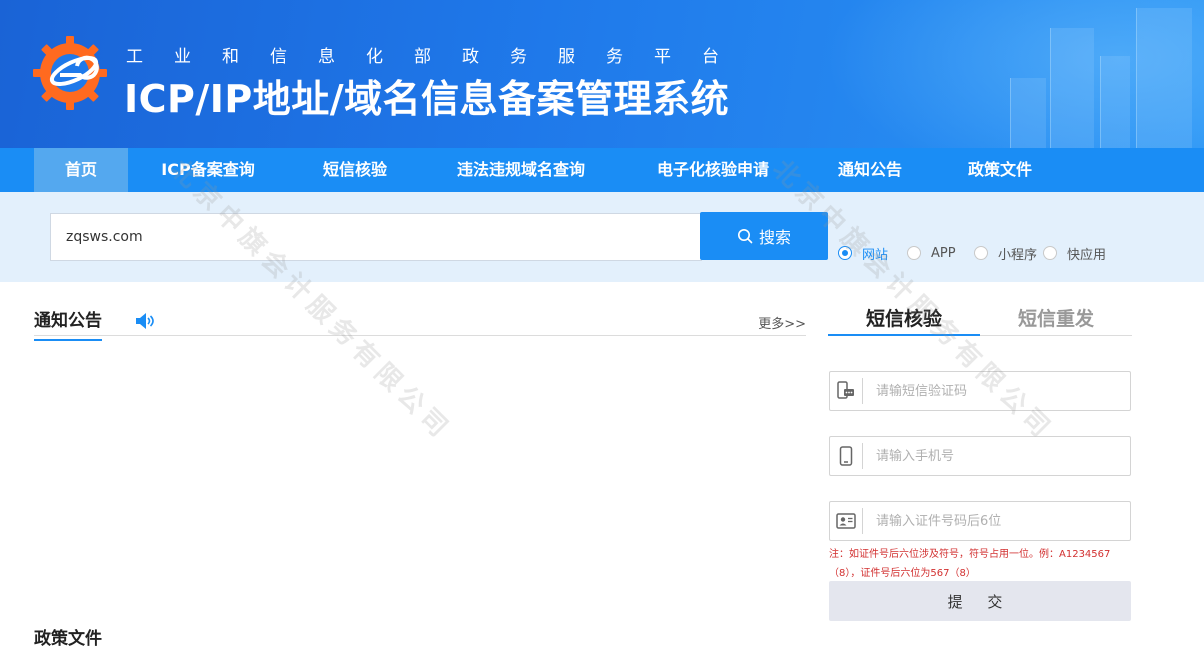 This screenshot has width=1204, height=649. I want to click on nav-item-notices: 通知公告, so click(870, 170).